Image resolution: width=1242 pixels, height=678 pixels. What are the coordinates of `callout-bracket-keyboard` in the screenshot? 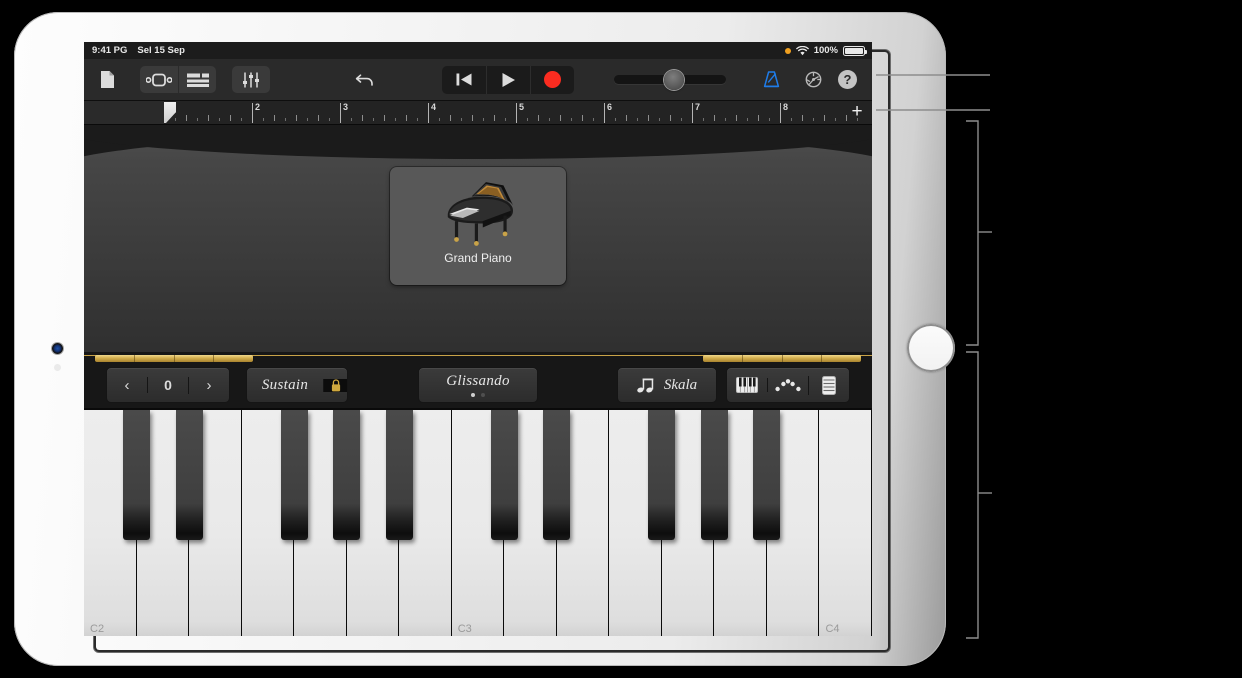 It's located at (972, 495).